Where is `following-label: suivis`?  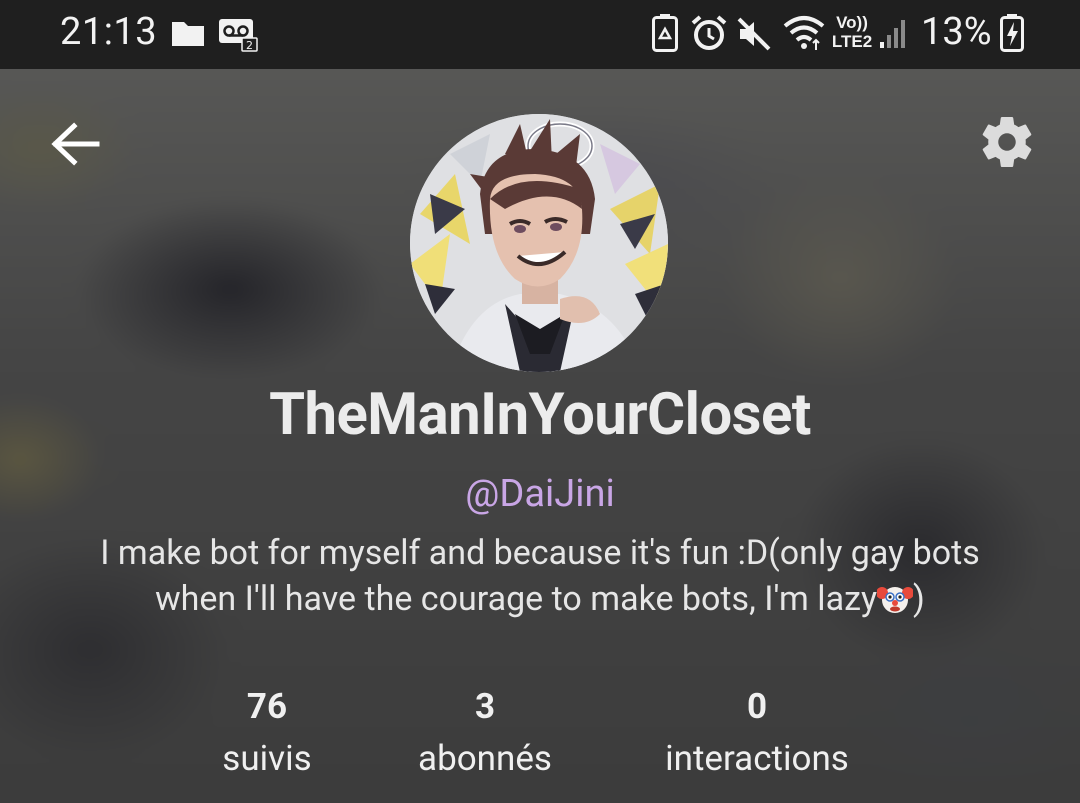 following-label: suivis is located at coordinates (267, 758).